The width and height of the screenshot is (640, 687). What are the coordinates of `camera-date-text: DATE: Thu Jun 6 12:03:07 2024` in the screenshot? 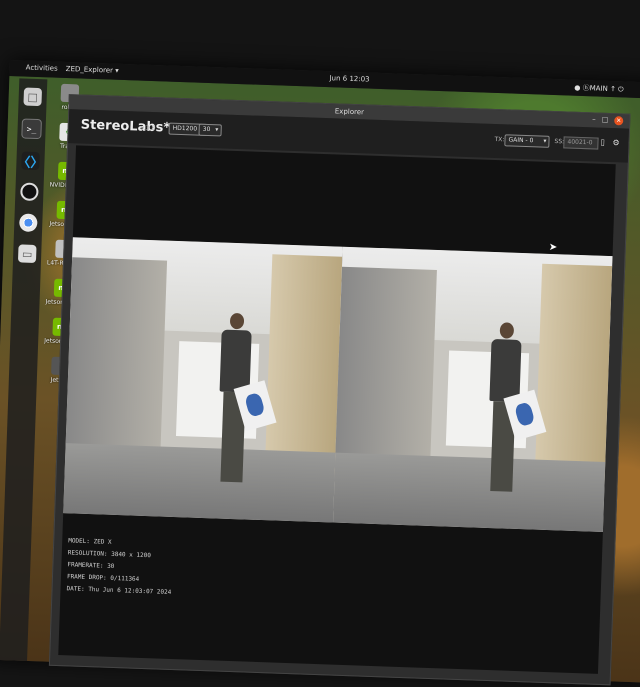 It's located at (119, 590).